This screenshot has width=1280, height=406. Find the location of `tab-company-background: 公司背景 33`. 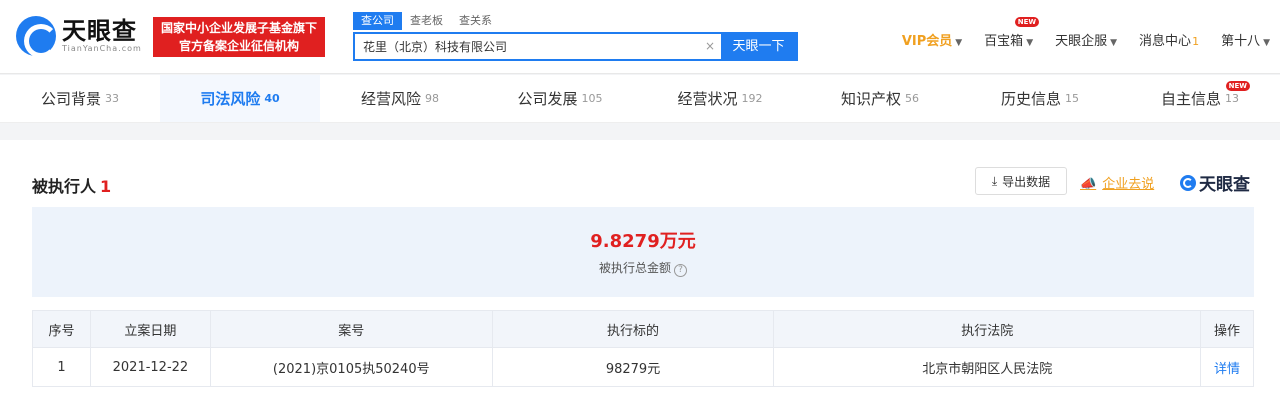

tab-company-background: 公司背景 33 is located at coordinates (80, 98).